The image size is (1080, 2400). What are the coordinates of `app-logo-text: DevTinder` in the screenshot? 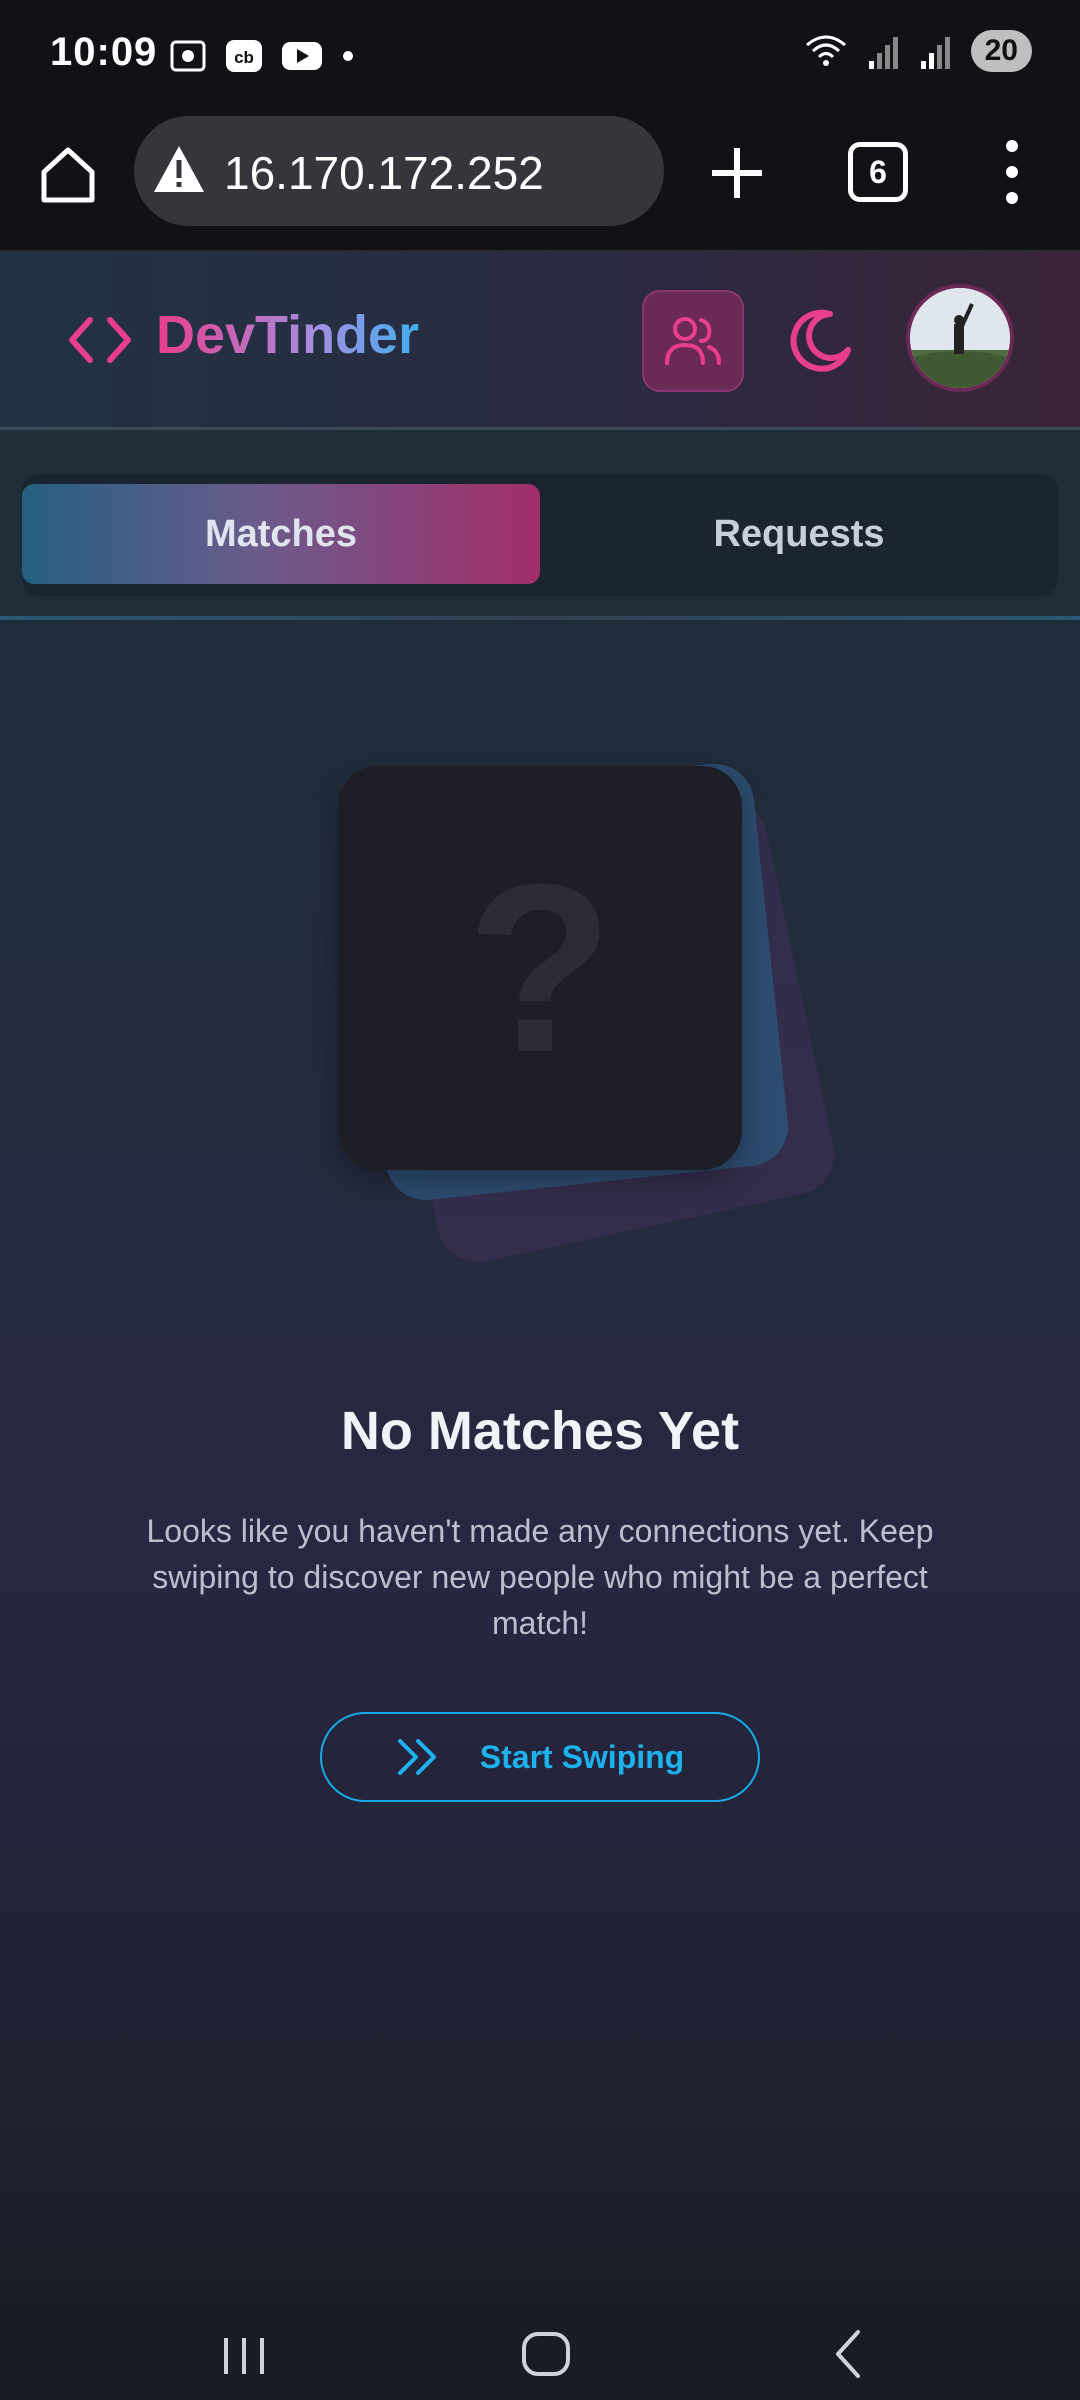 It's located at (287, 335).